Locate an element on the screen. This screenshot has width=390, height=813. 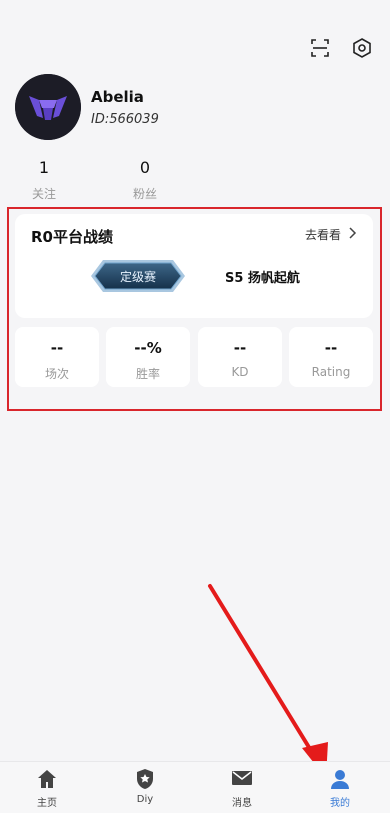
settings-icon is located at coordinates (362, 48).